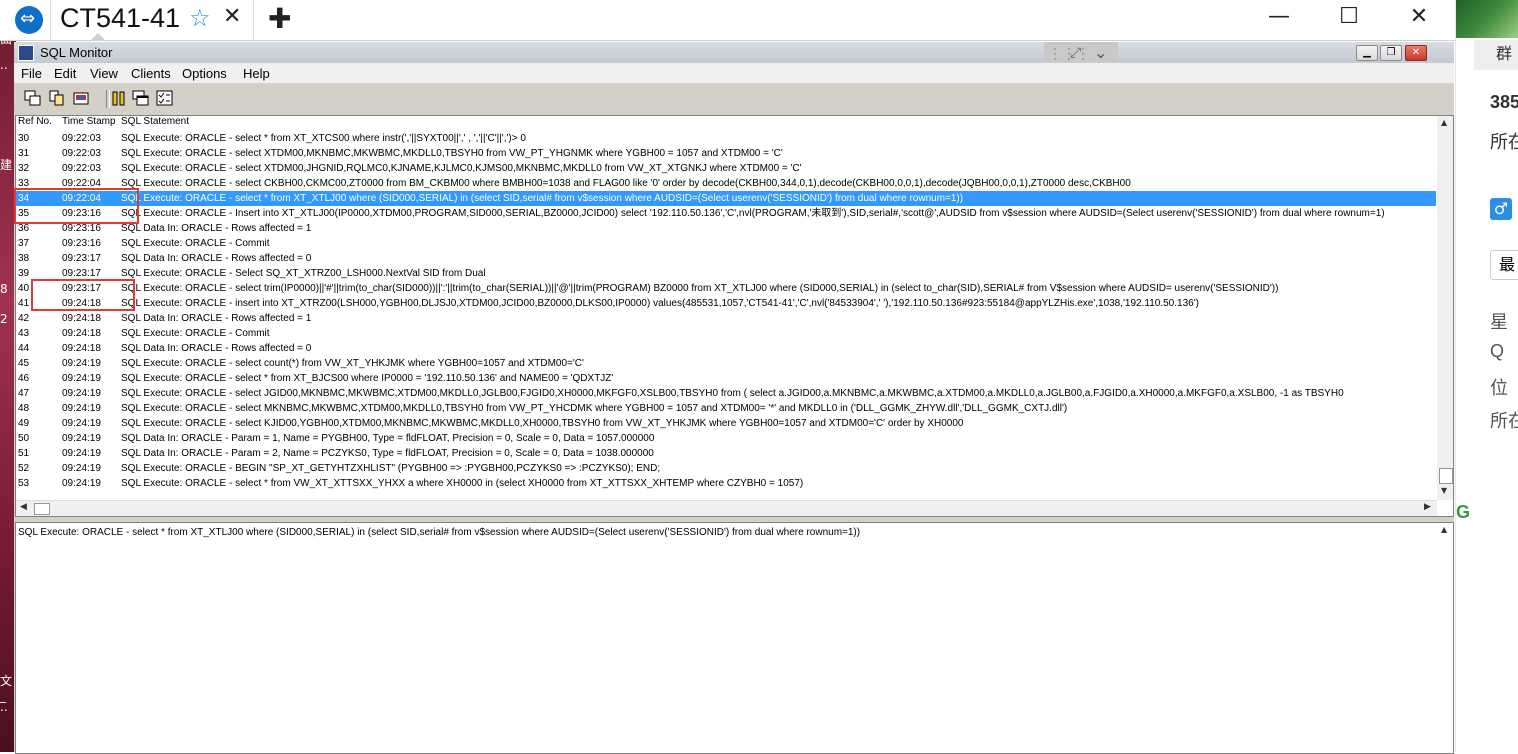 Image resolution: width=1518 pixels, height=754 pixels. What do you see at coordinates (23, 507) in the screenshot?
I see `scroll-left-icon: ◀` at bounding box center [23, 507].